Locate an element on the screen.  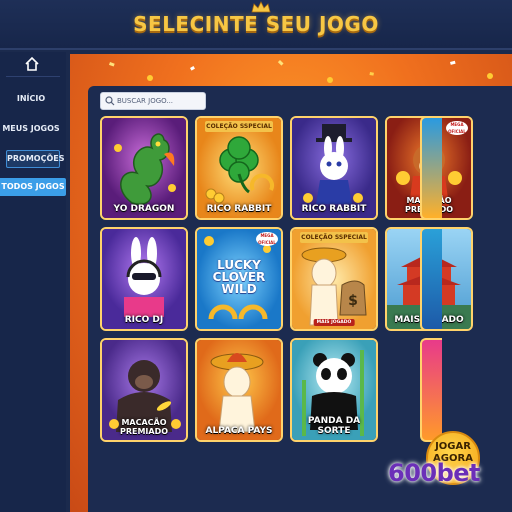
page-title: SELECINTE SEU JOGO is located at coordinates (256, 24).